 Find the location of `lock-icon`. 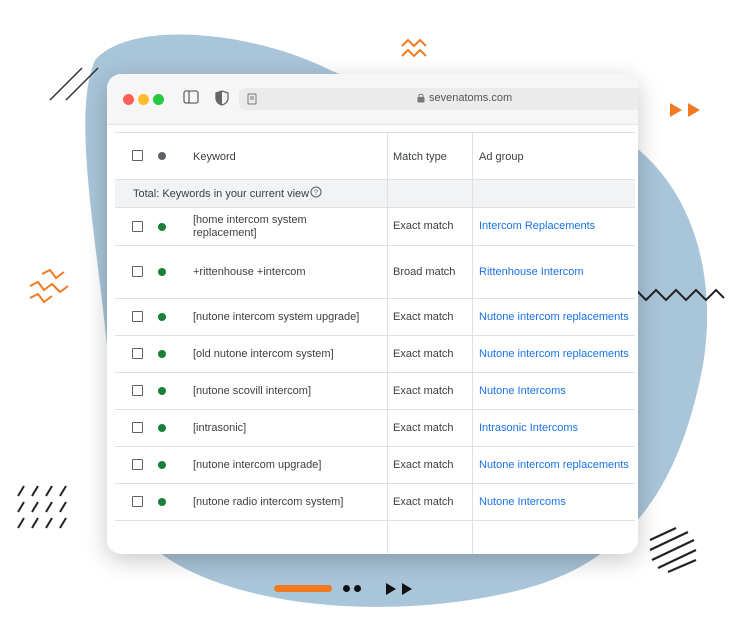

lock-icon is located at coordinates (421, 98).